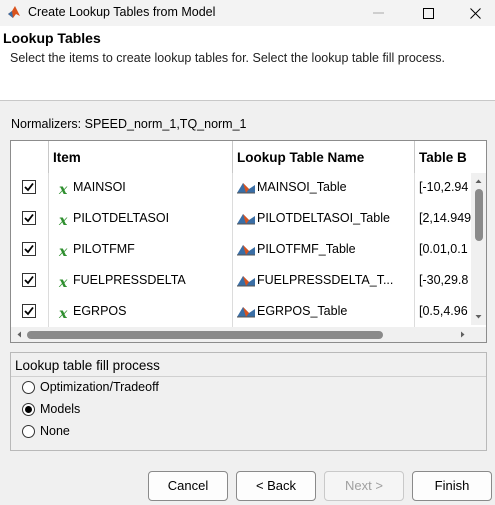 This screenshot has width=495, height=505. I want to click on item-cell: x PILOTDELTASOI, so click(141, 219).